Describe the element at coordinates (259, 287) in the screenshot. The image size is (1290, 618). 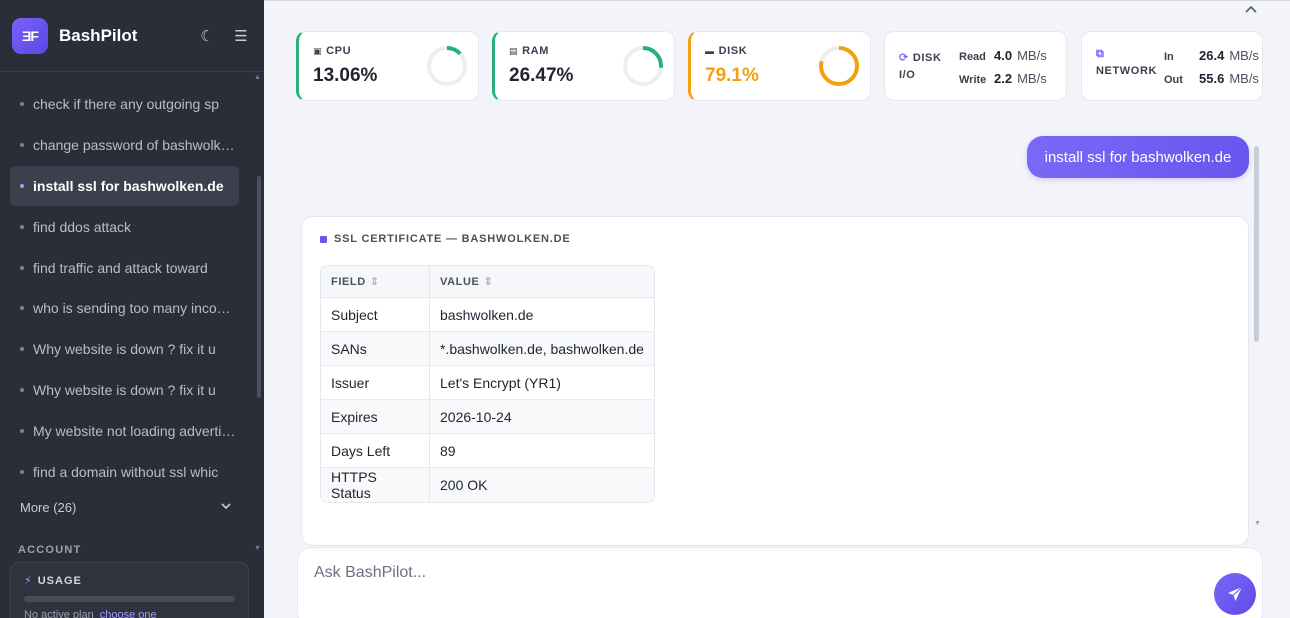
I see `sidebar-scrollbar` at that location.